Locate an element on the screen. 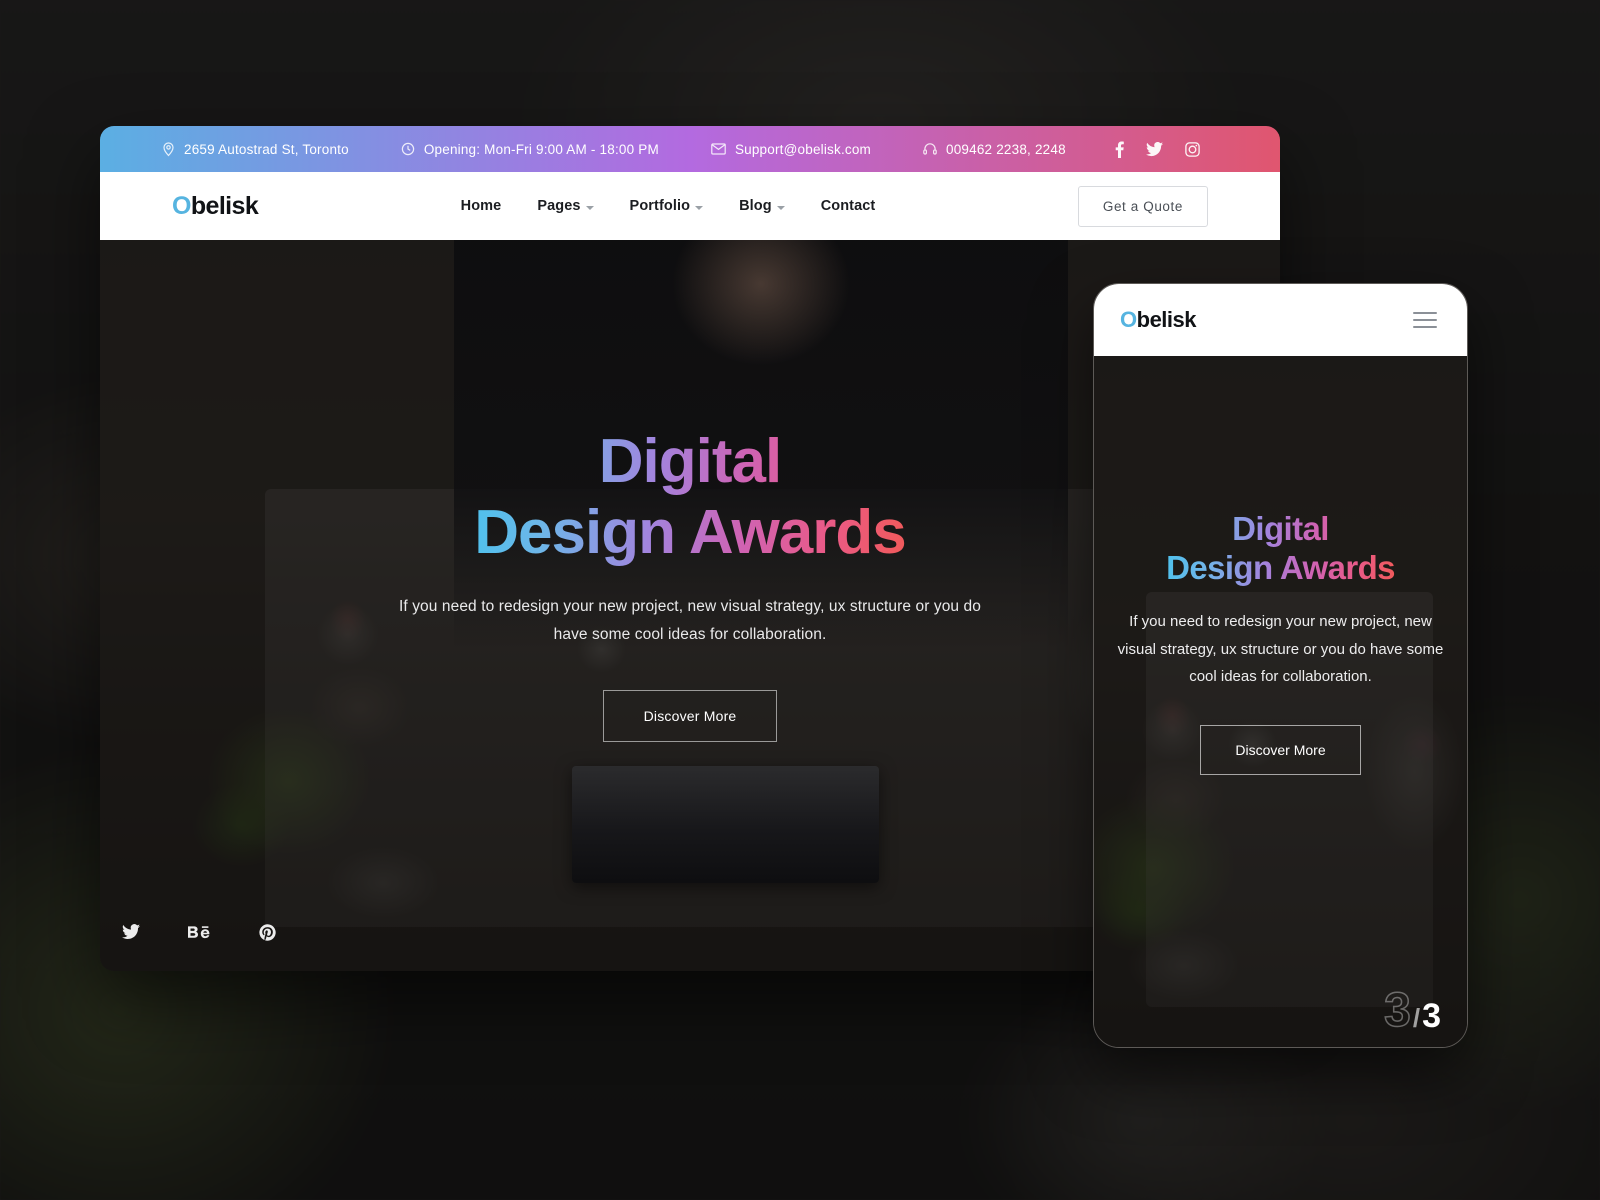  hero-title: Digital Design Awards is located at coordinates (689, 498).